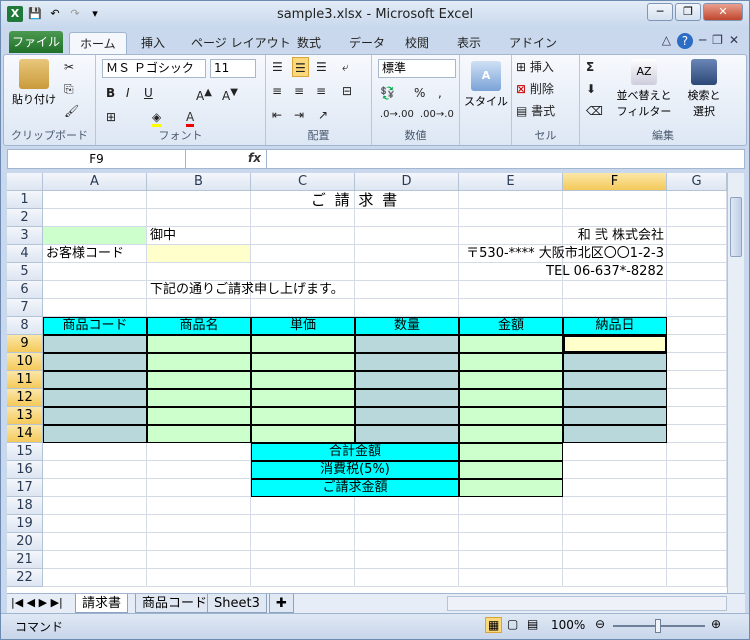  I want to click on workbook-minimize-icon: ─, so click(702, 41).